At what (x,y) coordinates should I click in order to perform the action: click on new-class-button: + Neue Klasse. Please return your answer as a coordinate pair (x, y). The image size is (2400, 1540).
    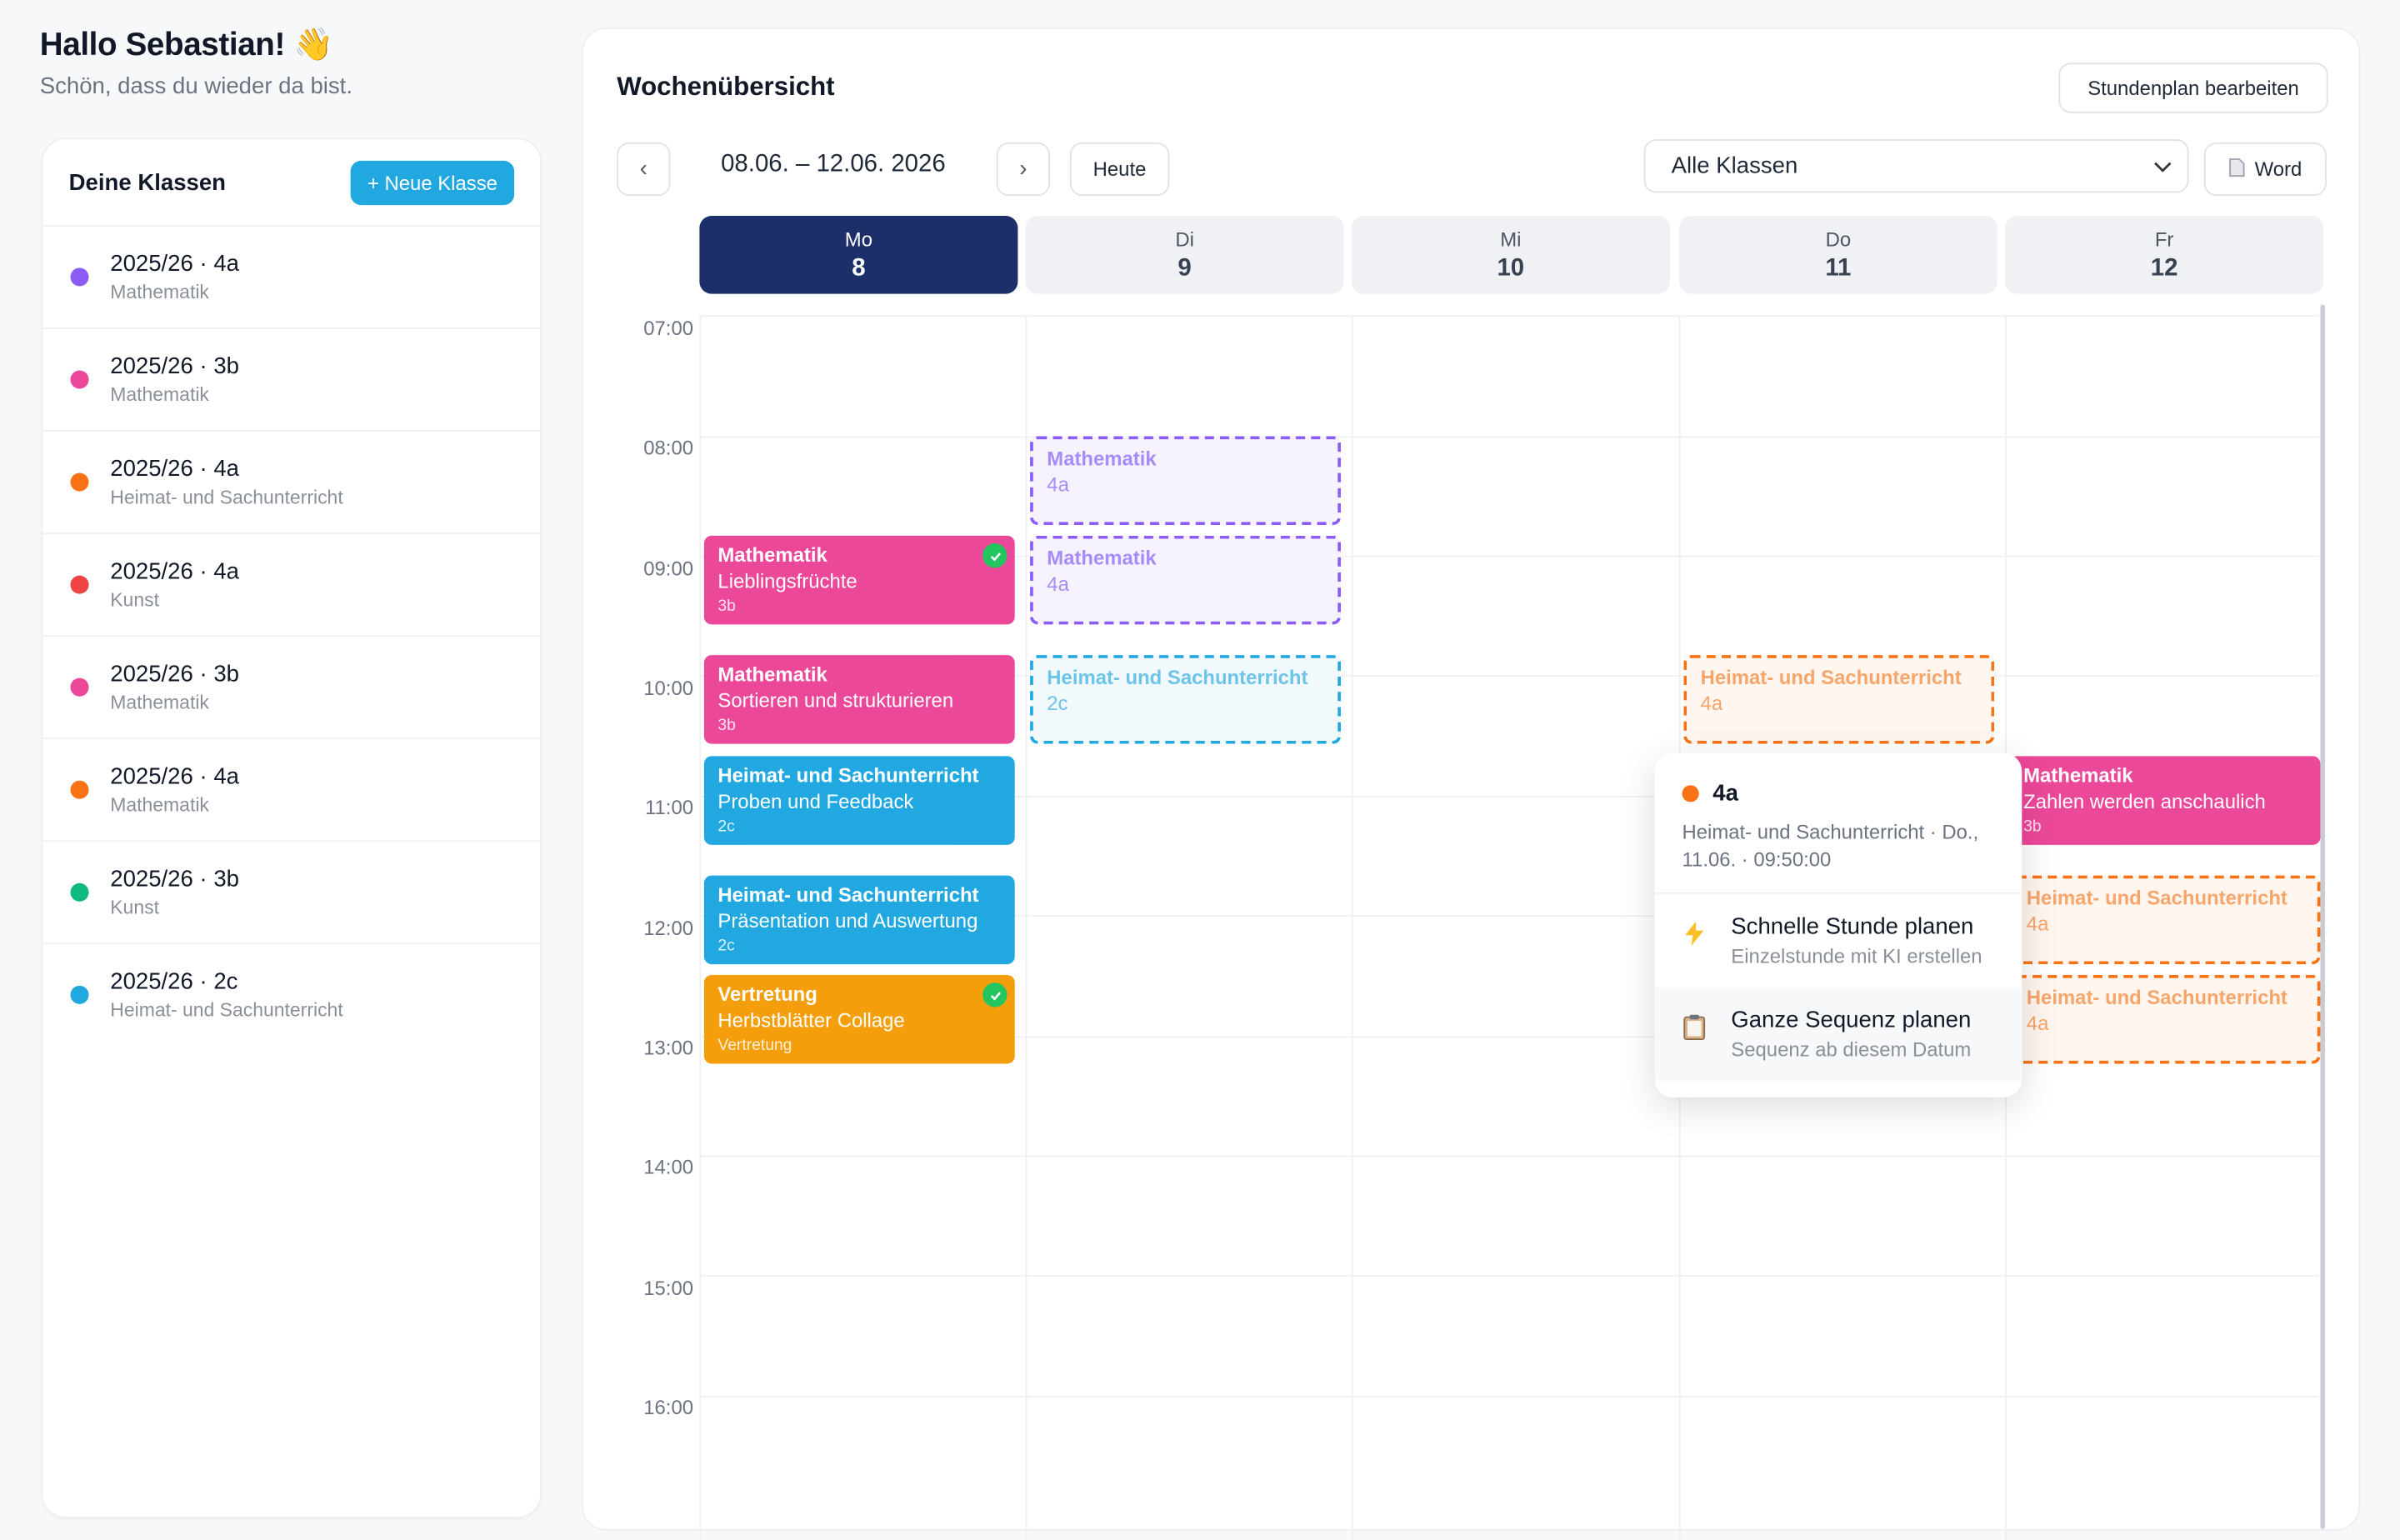
    Looking at the image, I should click on (432, 182).